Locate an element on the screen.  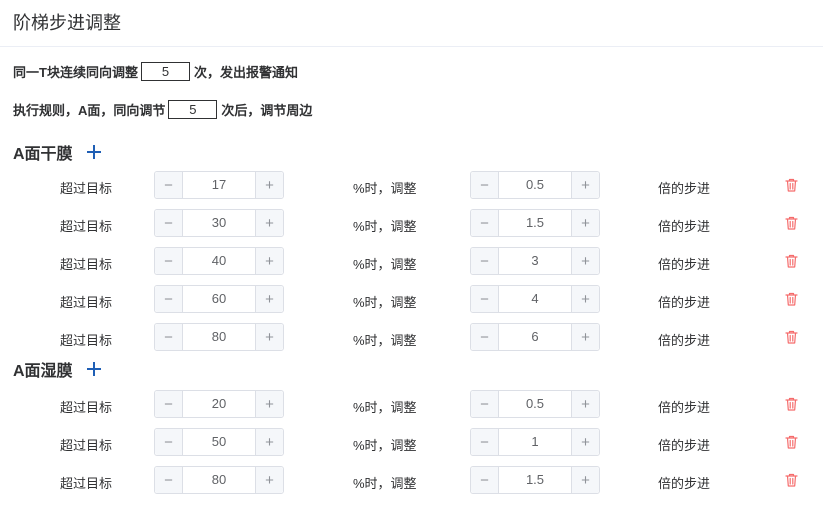
threshold-stepper: −20 + is located at coordinates (219, 404).